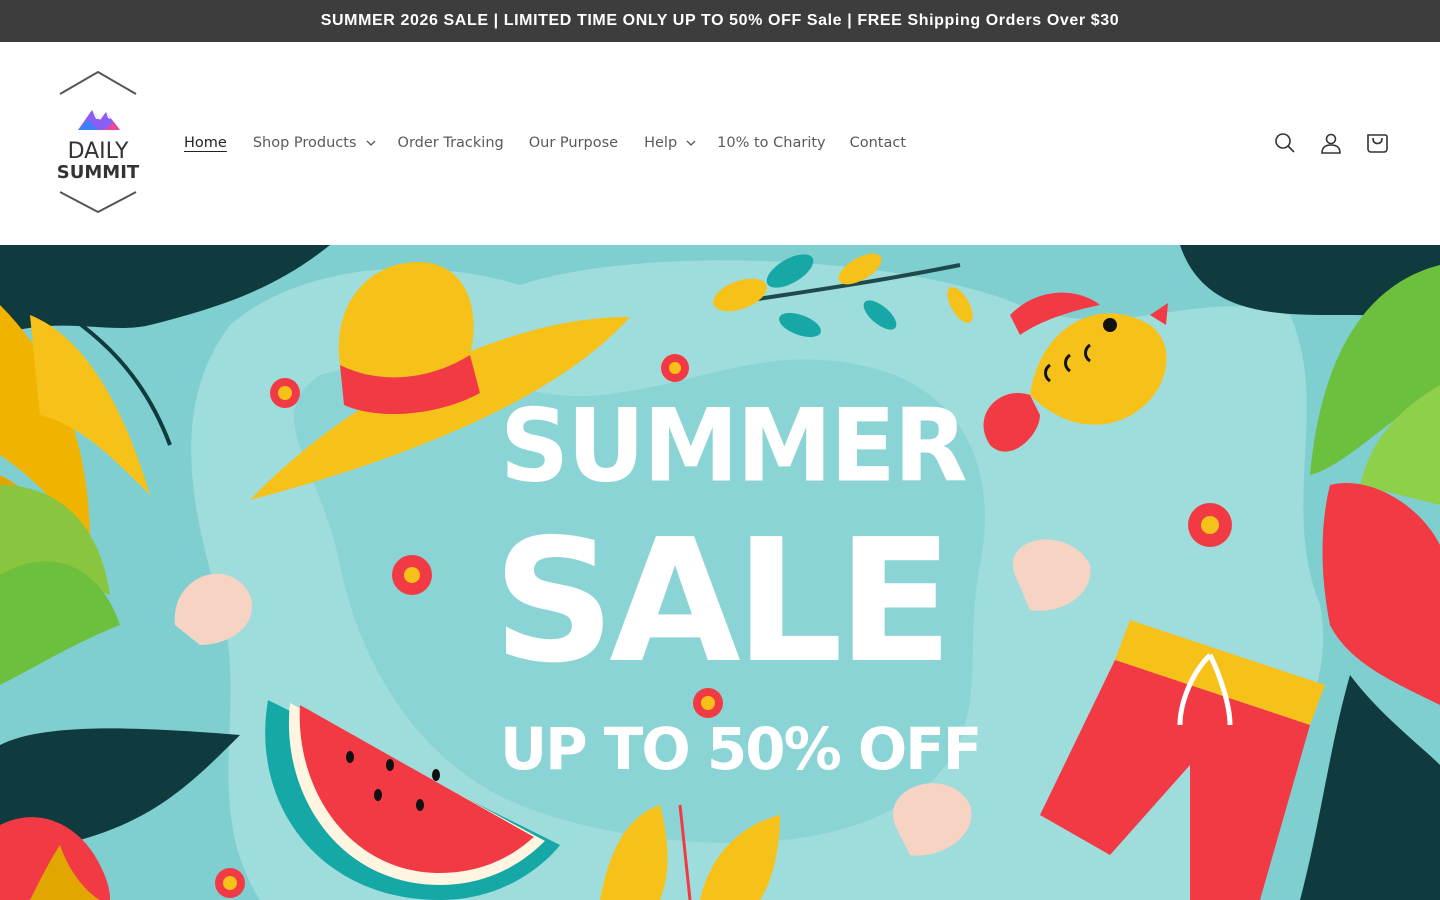  What do you see at coordinates (1331, 143) in the screenshot?
I see `account-icon` at bounding box center [1331, 143].